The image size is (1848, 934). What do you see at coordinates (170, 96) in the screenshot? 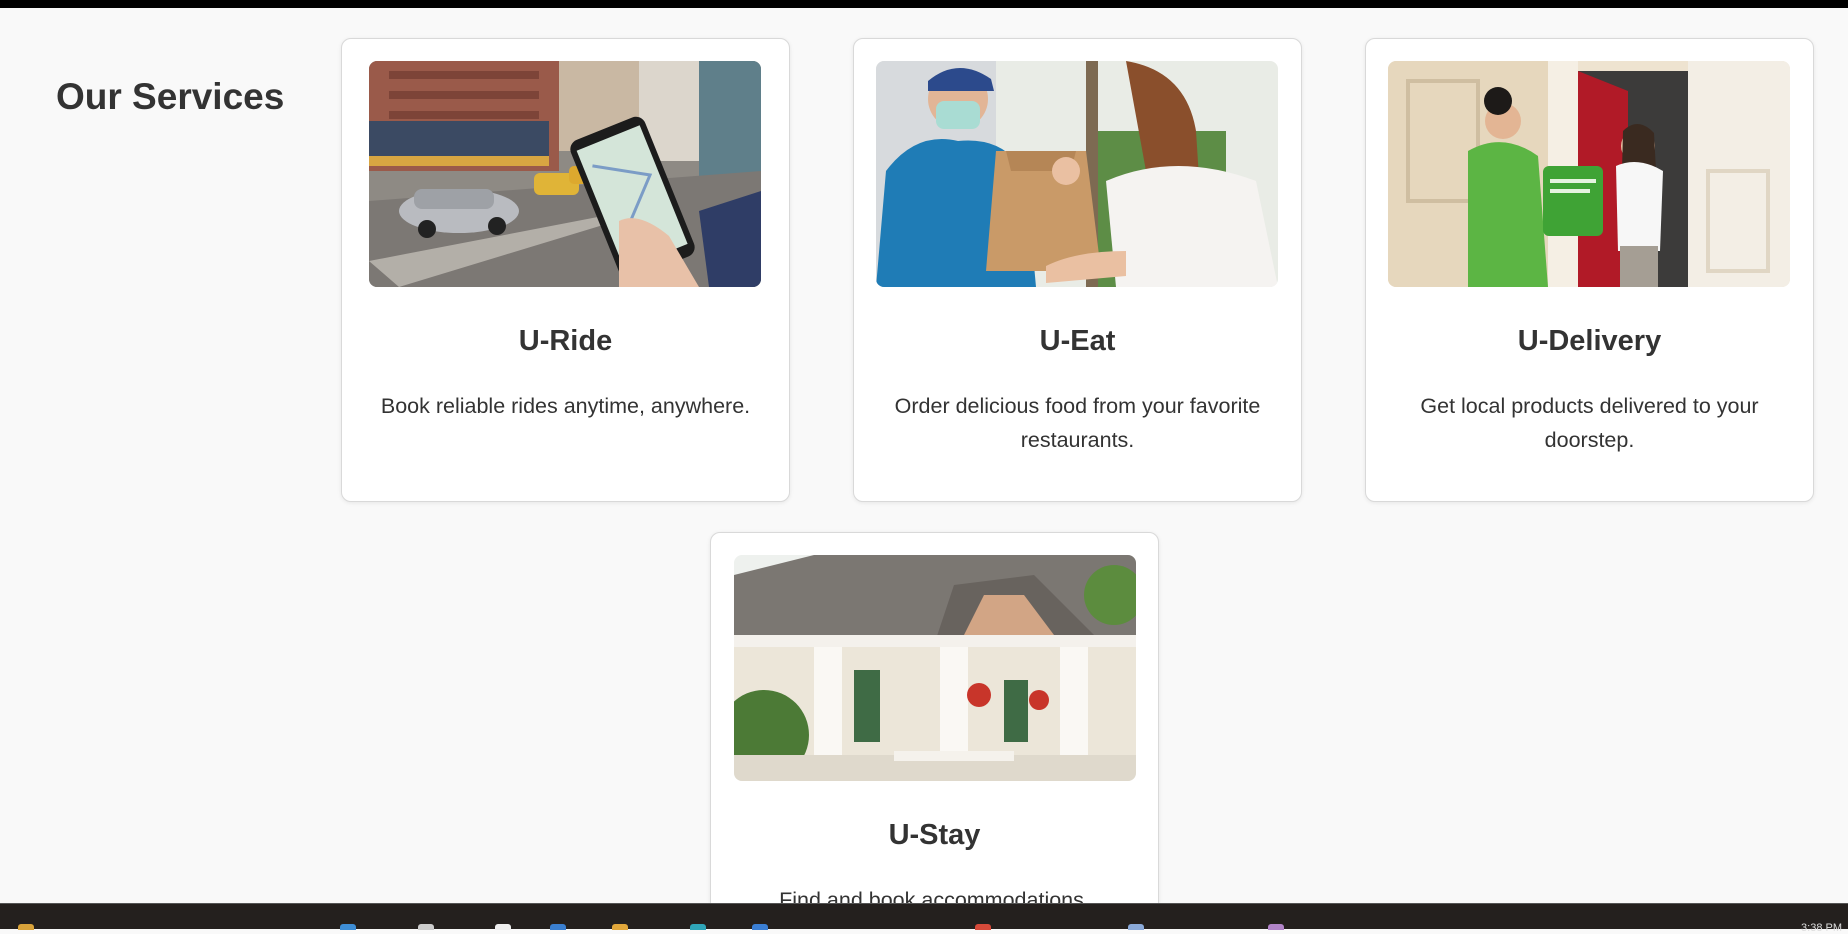
I see `page-title: Our Services` at bounding box center [170, 96].